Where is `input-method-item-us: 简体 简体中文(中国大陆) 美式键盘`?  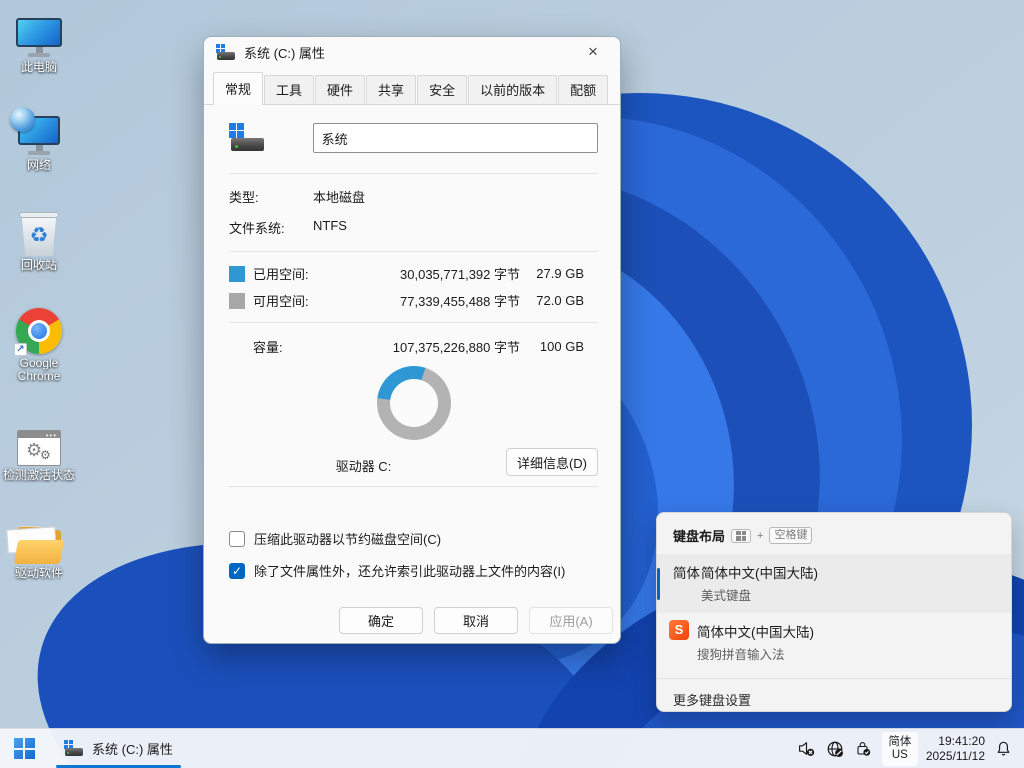 input-method-item-us: 简体 简体中文(中国大陆) 美式键盘 is located at coordinates (834, 583).